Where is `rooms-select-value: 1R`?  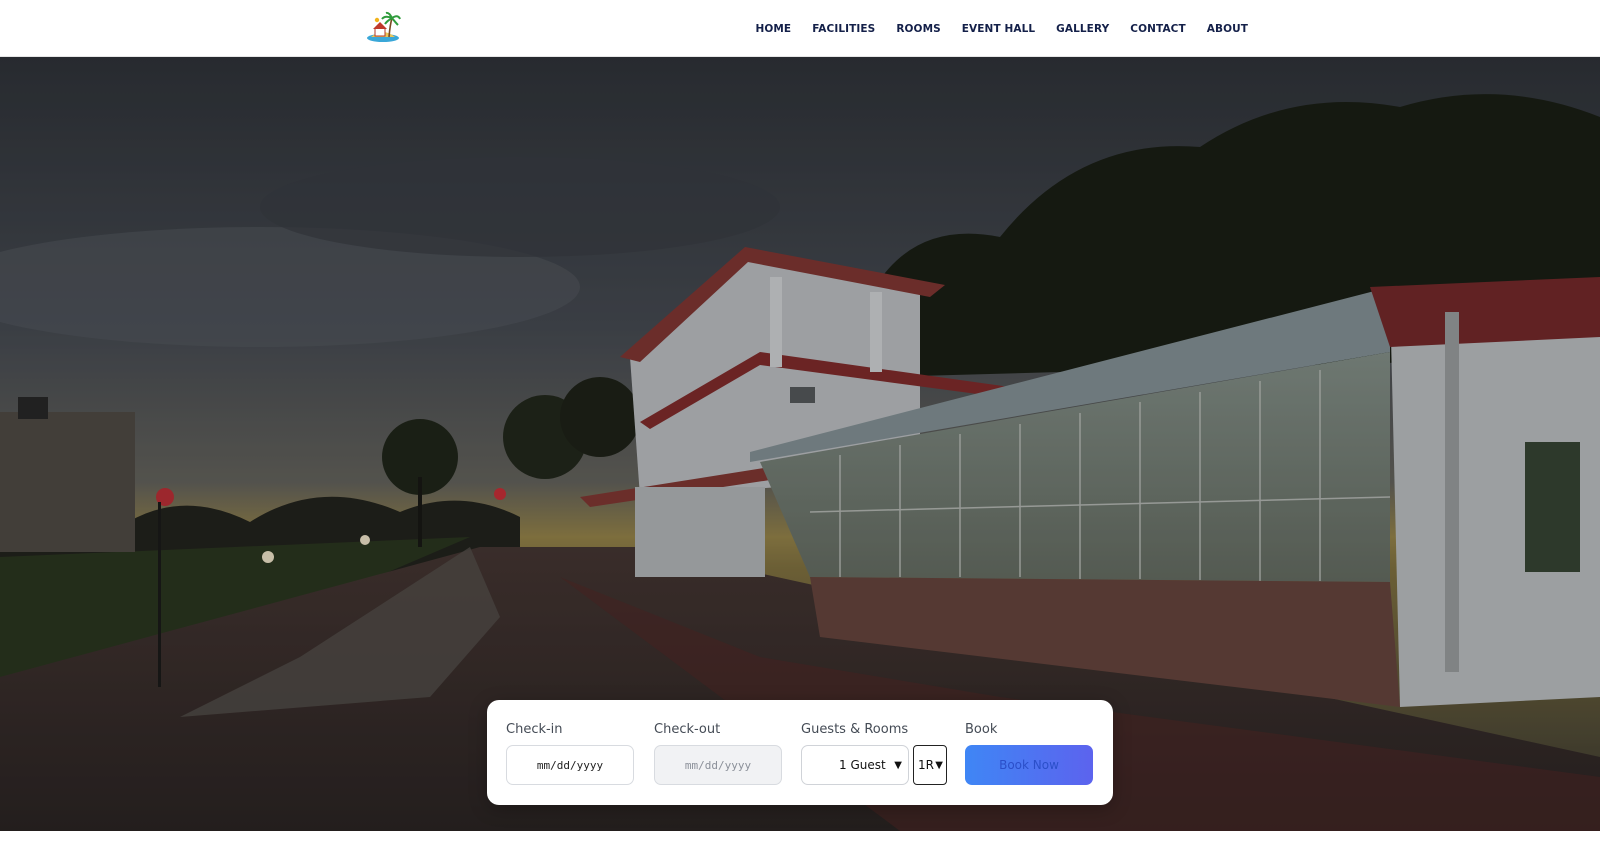 rooms-select-value: 1R is located at coordinates (926, 765).